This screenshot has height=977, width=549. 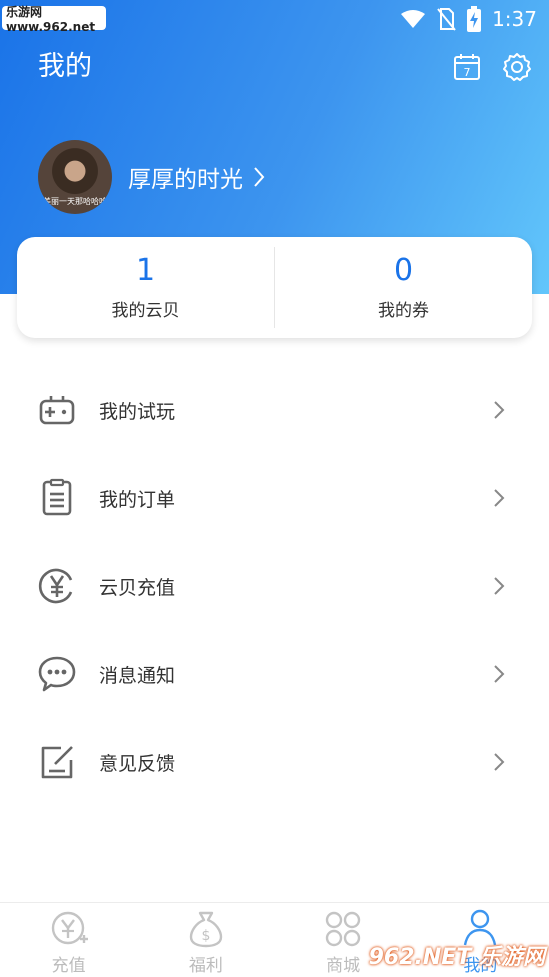 What do you see at coordinates (274, 762) in the screenshot?
I see `menu-item-feedback: 意见反馈` at bounding box center [274, 762].